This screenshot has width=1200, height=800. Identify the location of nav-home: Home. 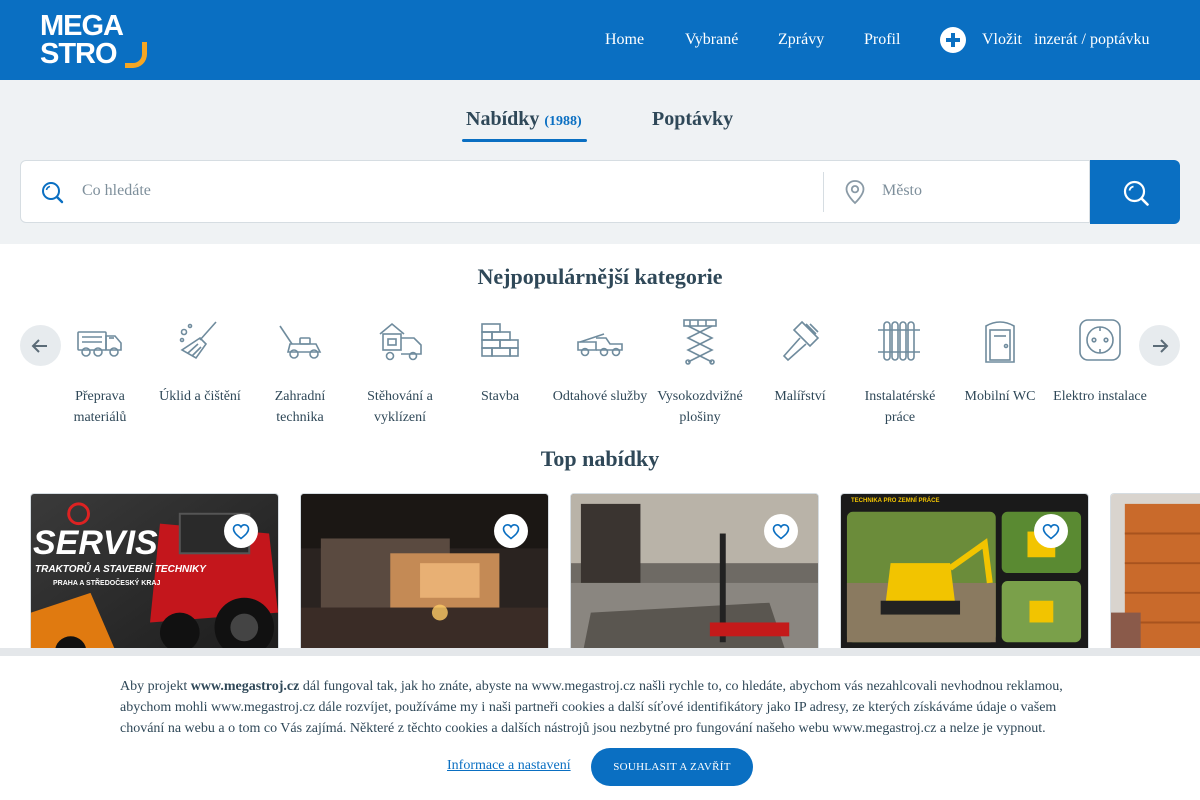
(624, 40).